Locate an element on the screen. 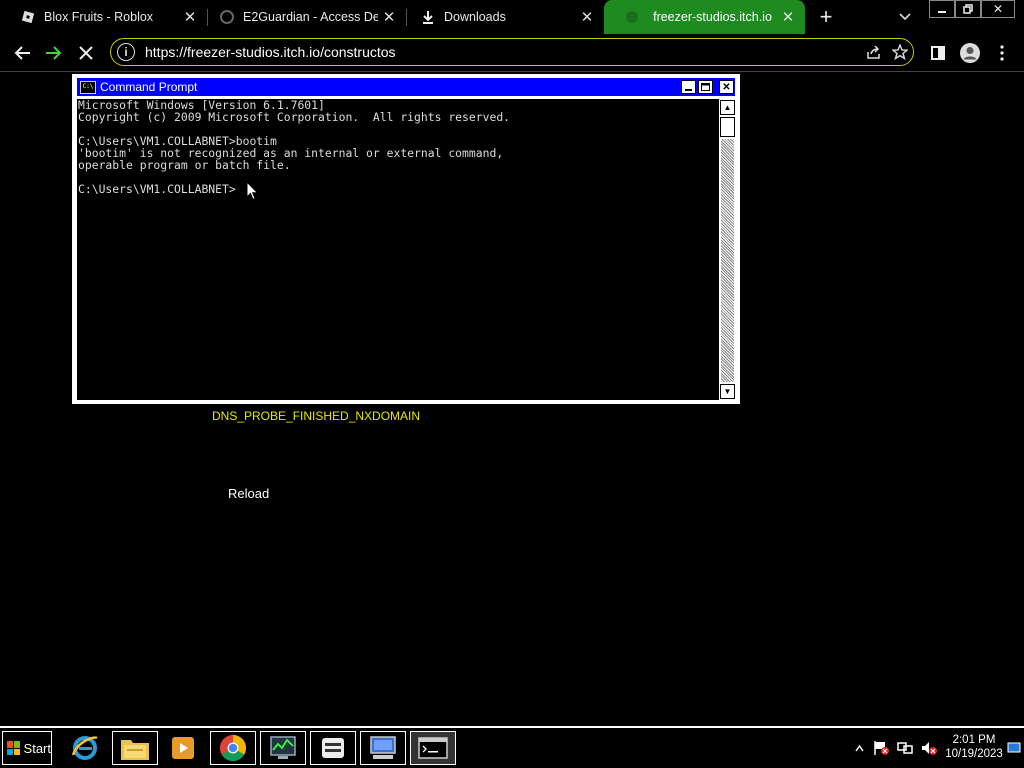 The height and width of the screenshot is (768, 1024). forward-arrow-icon is located at coordinates (54, 53).